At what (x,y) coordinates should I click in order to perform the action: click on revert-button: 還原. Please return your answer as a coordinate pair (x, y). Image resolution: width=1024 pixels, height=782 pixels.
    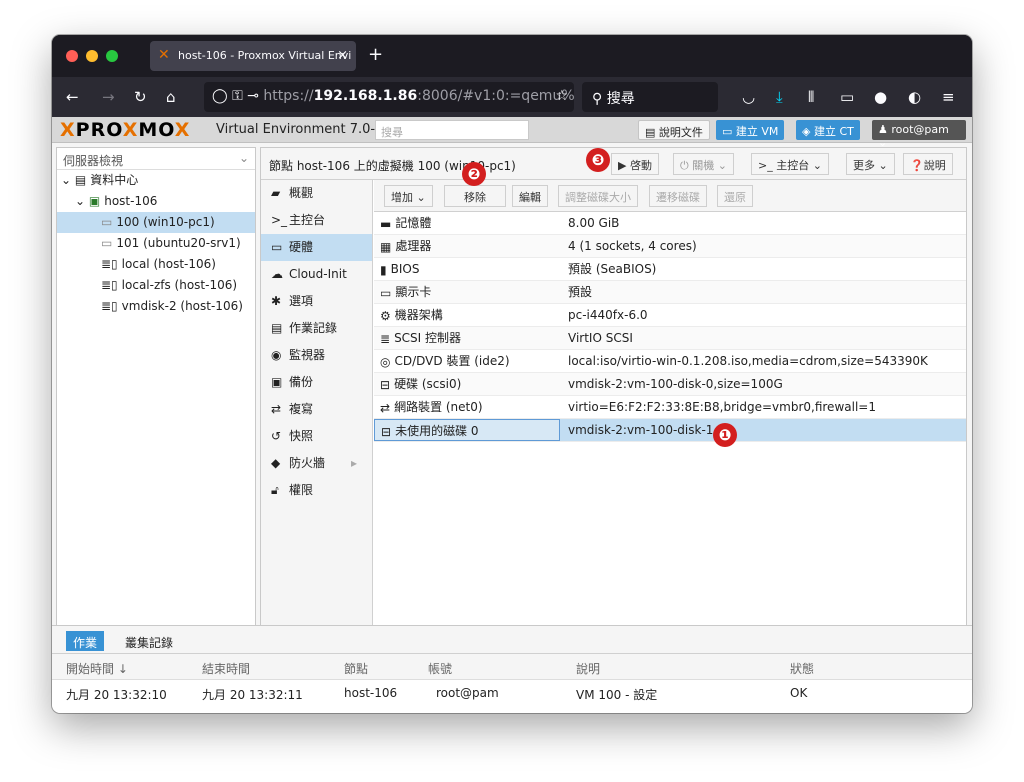
    Looking at the image, I should click on (735, 196).